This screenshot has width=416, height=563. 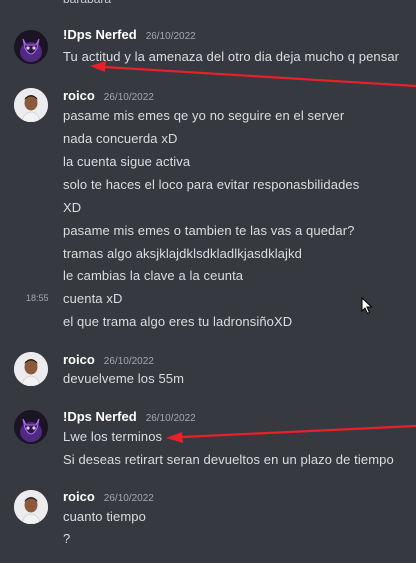 I want to click on message-text: el que trama algo eres tu ladronsiñoXD, so click(x=178, y=321).